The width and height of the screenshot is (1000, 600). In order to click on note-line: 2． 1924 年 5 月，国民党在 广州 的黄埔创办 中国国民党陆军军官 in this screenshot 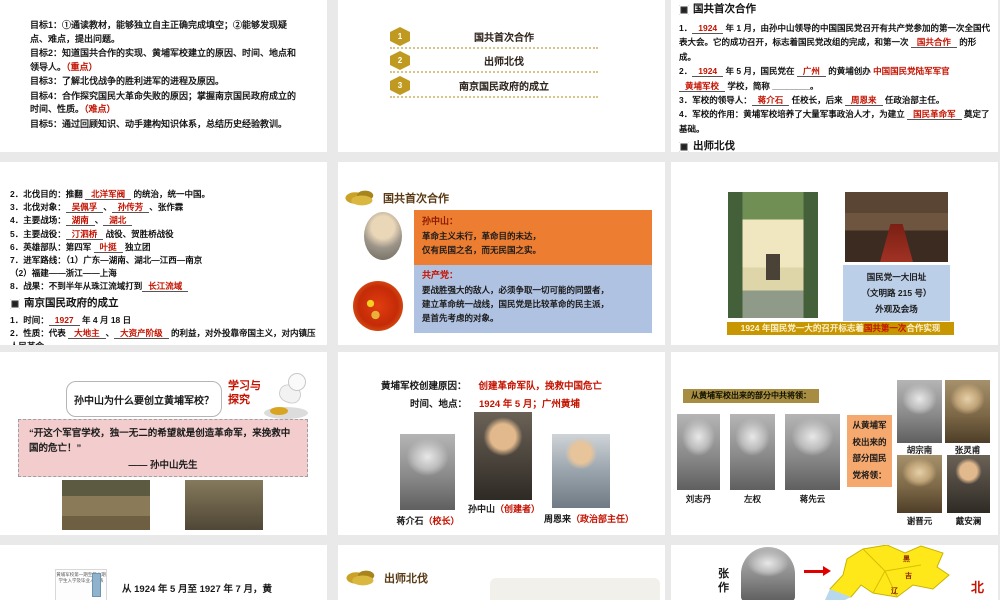, I will do `click(814, 72)`.